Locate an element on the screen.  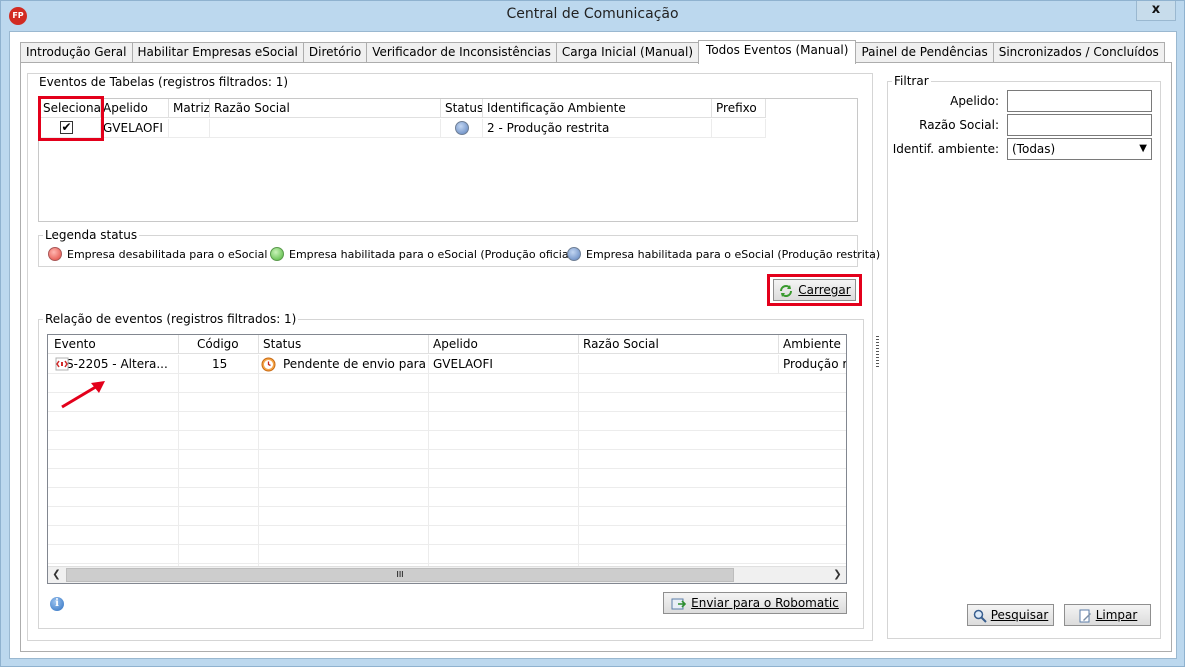
table-row-status is located at coordinates (462, 128).